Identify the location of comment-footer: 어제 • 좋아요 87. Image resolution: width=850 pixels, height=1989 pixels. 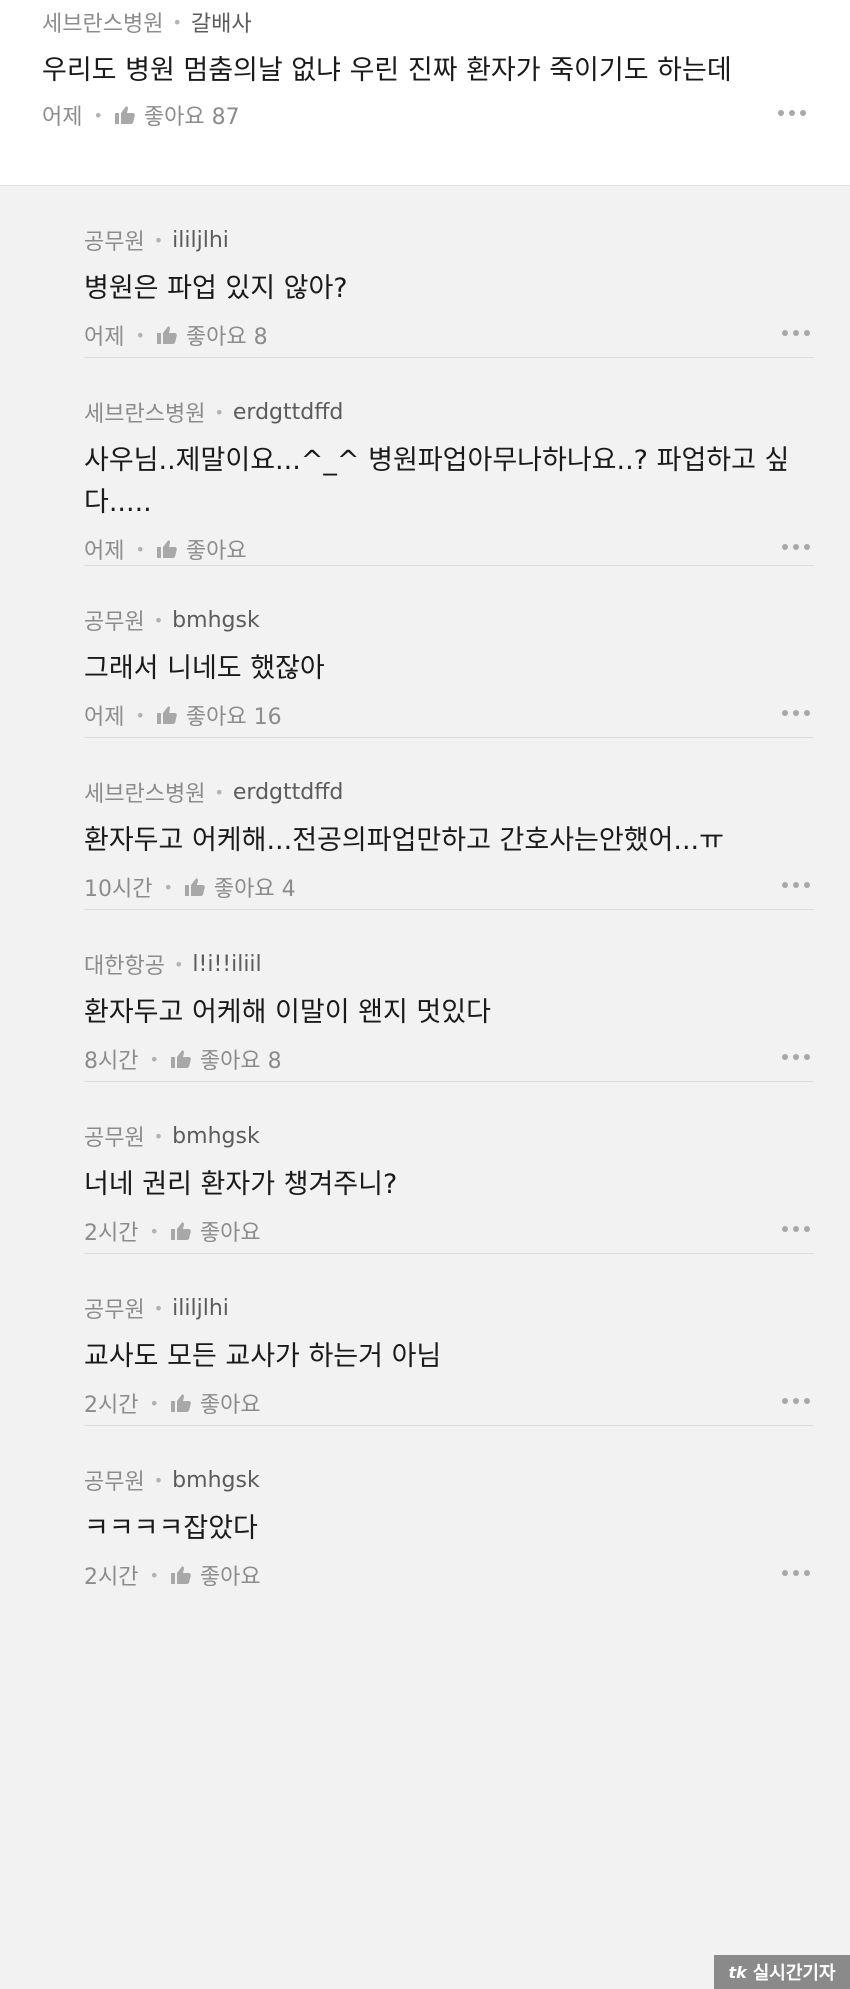
(426, 115).